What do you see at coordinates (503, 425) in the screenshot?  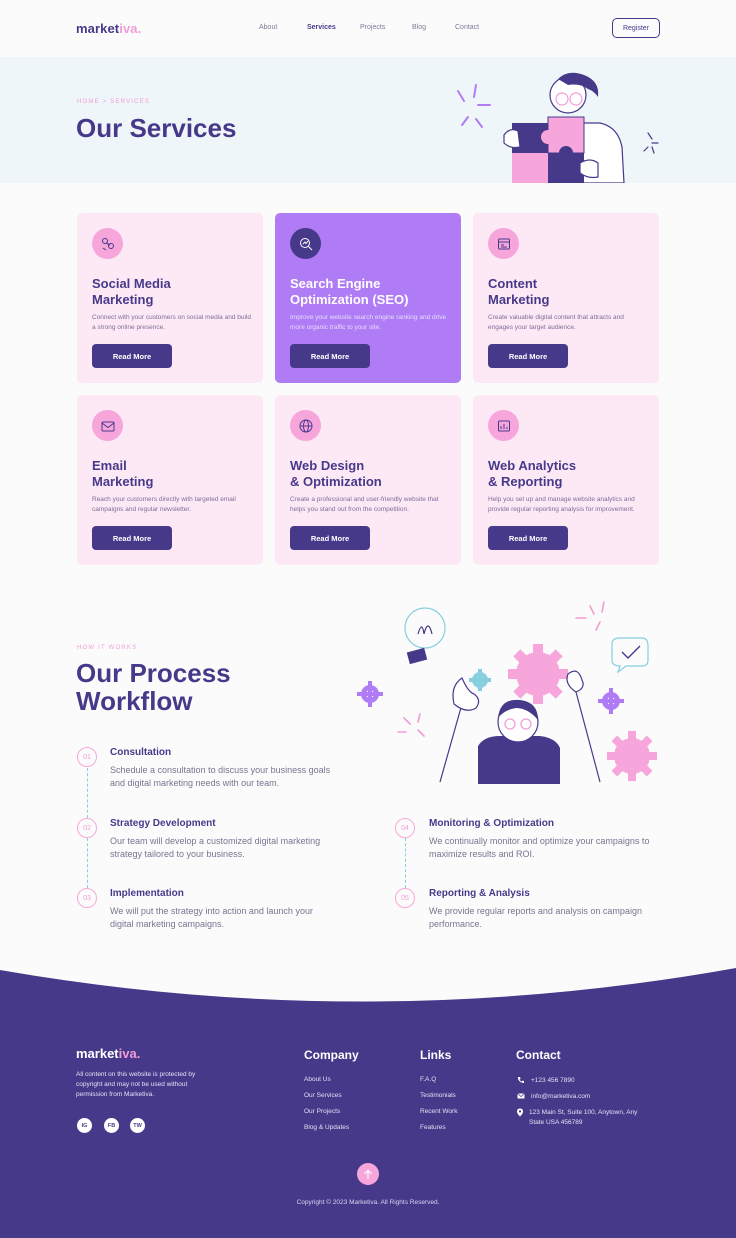 I see `analytics-icon` at bounding box center [503, 425].